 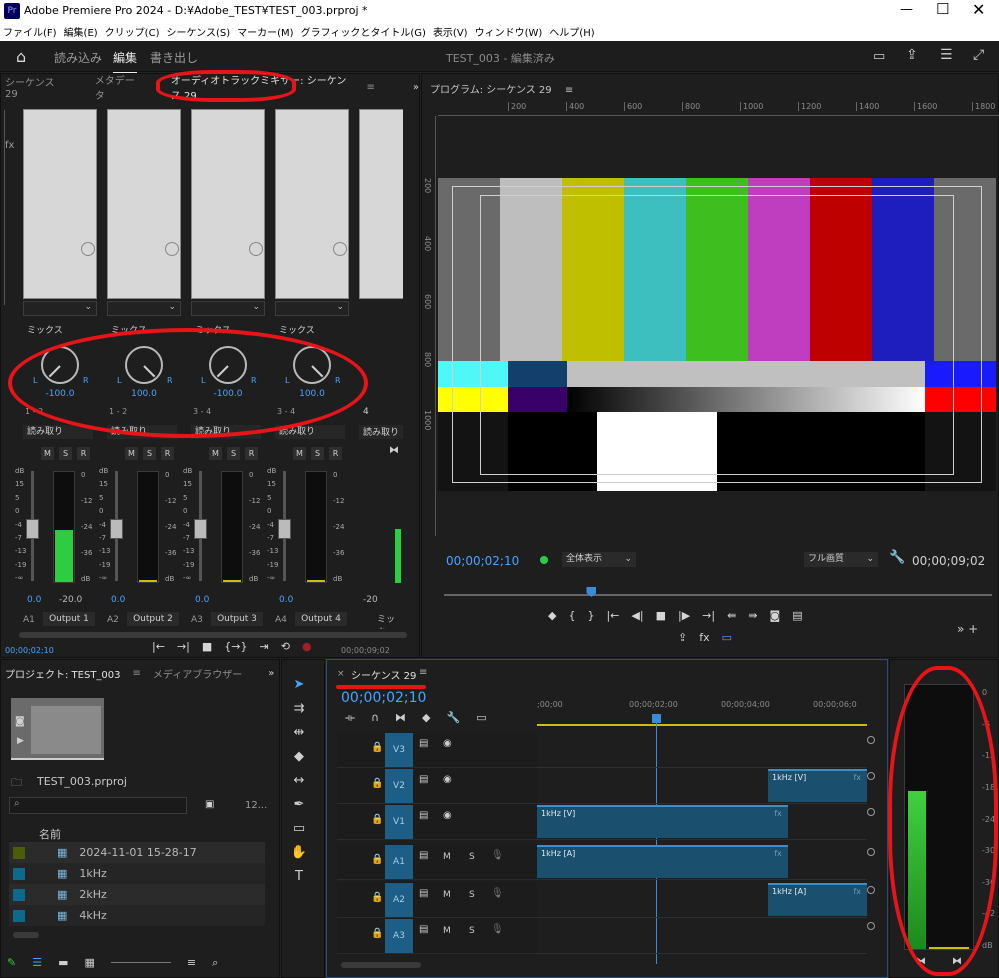 I want to click on search-icon: ⌕, so click(x=215, y=963).